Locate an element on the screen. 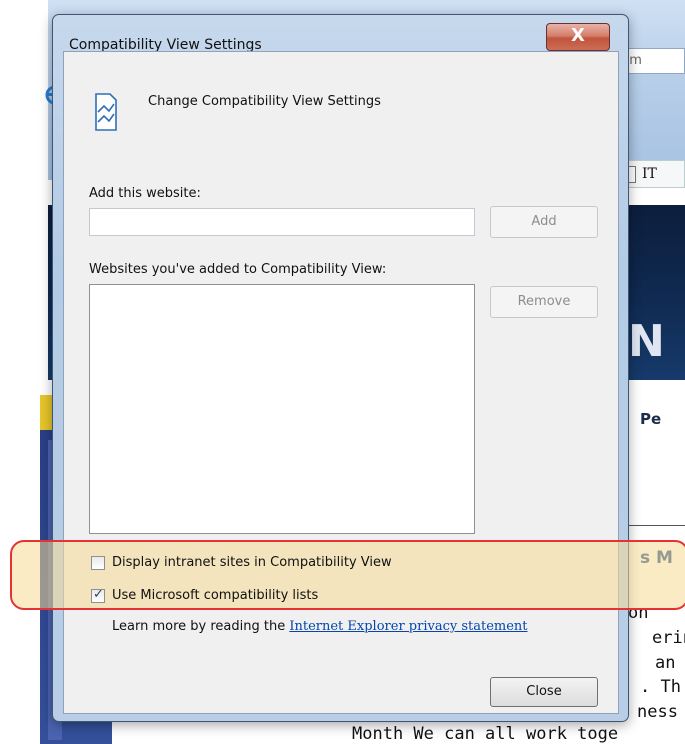 The width and height of the screenshot is (685, 744). page-text-line: erin is located at coordinates (668, 638).